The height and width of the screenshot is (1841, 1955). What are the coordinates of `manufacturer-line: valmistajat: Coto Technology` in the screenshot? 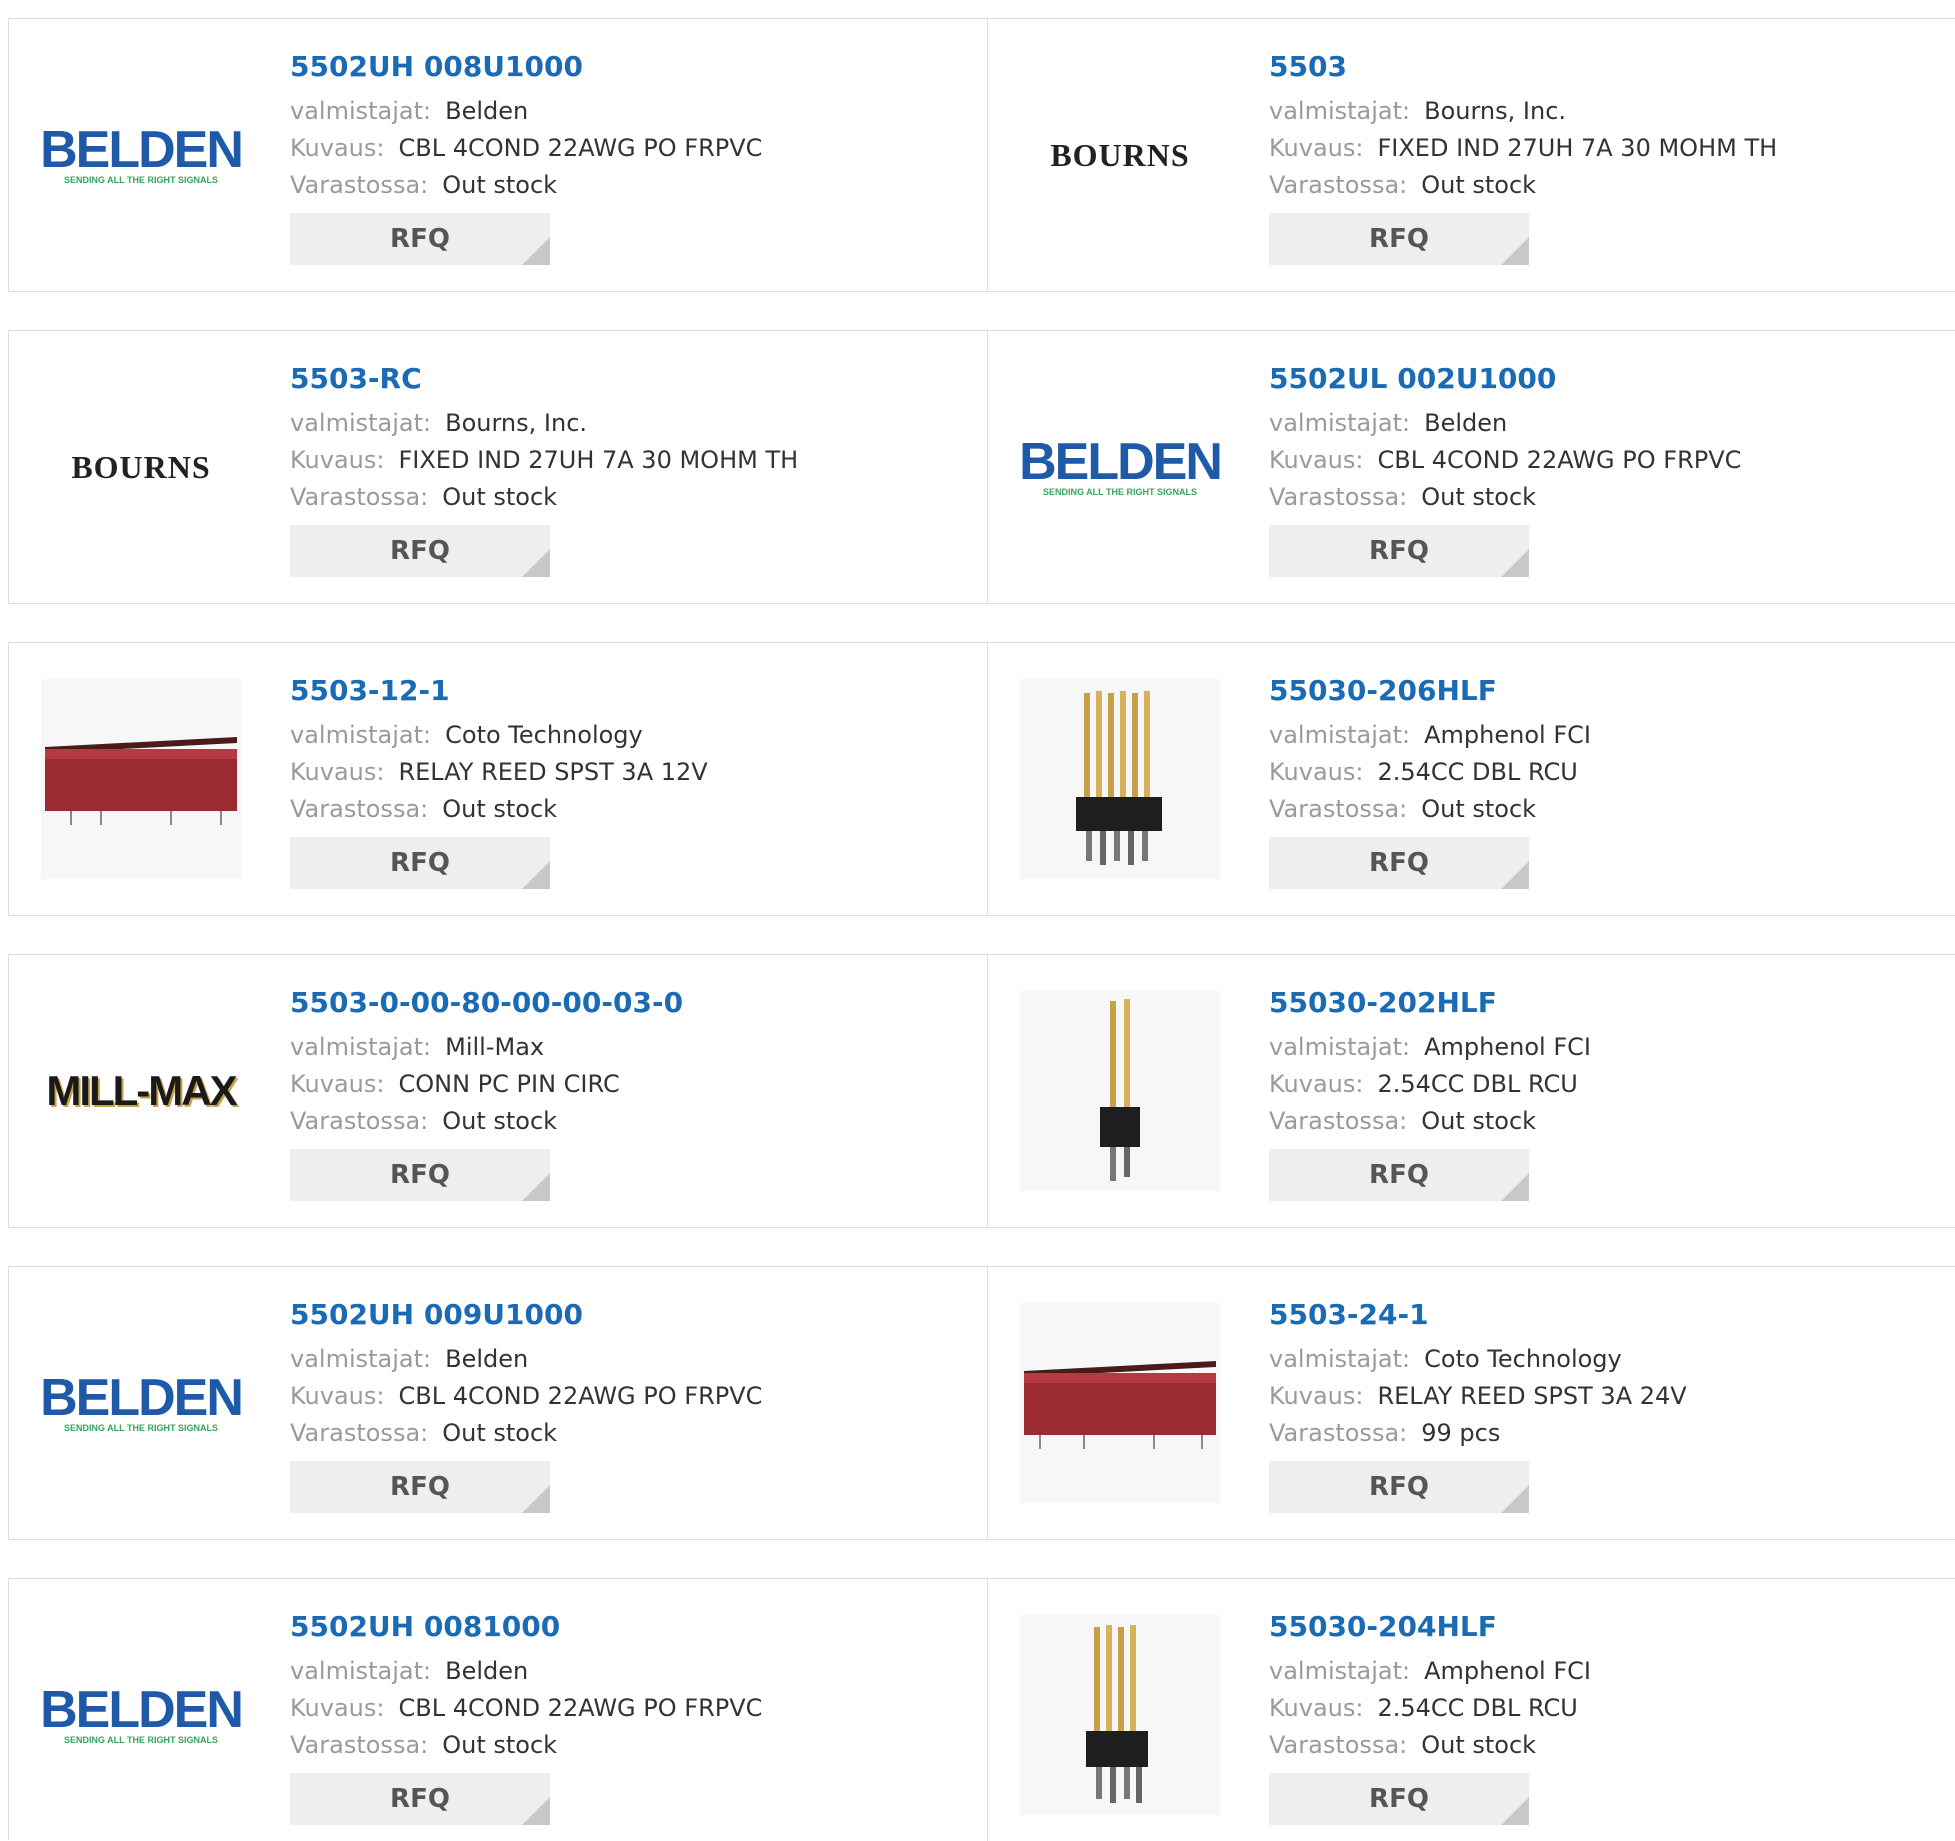 It's located at (1599, 1359).